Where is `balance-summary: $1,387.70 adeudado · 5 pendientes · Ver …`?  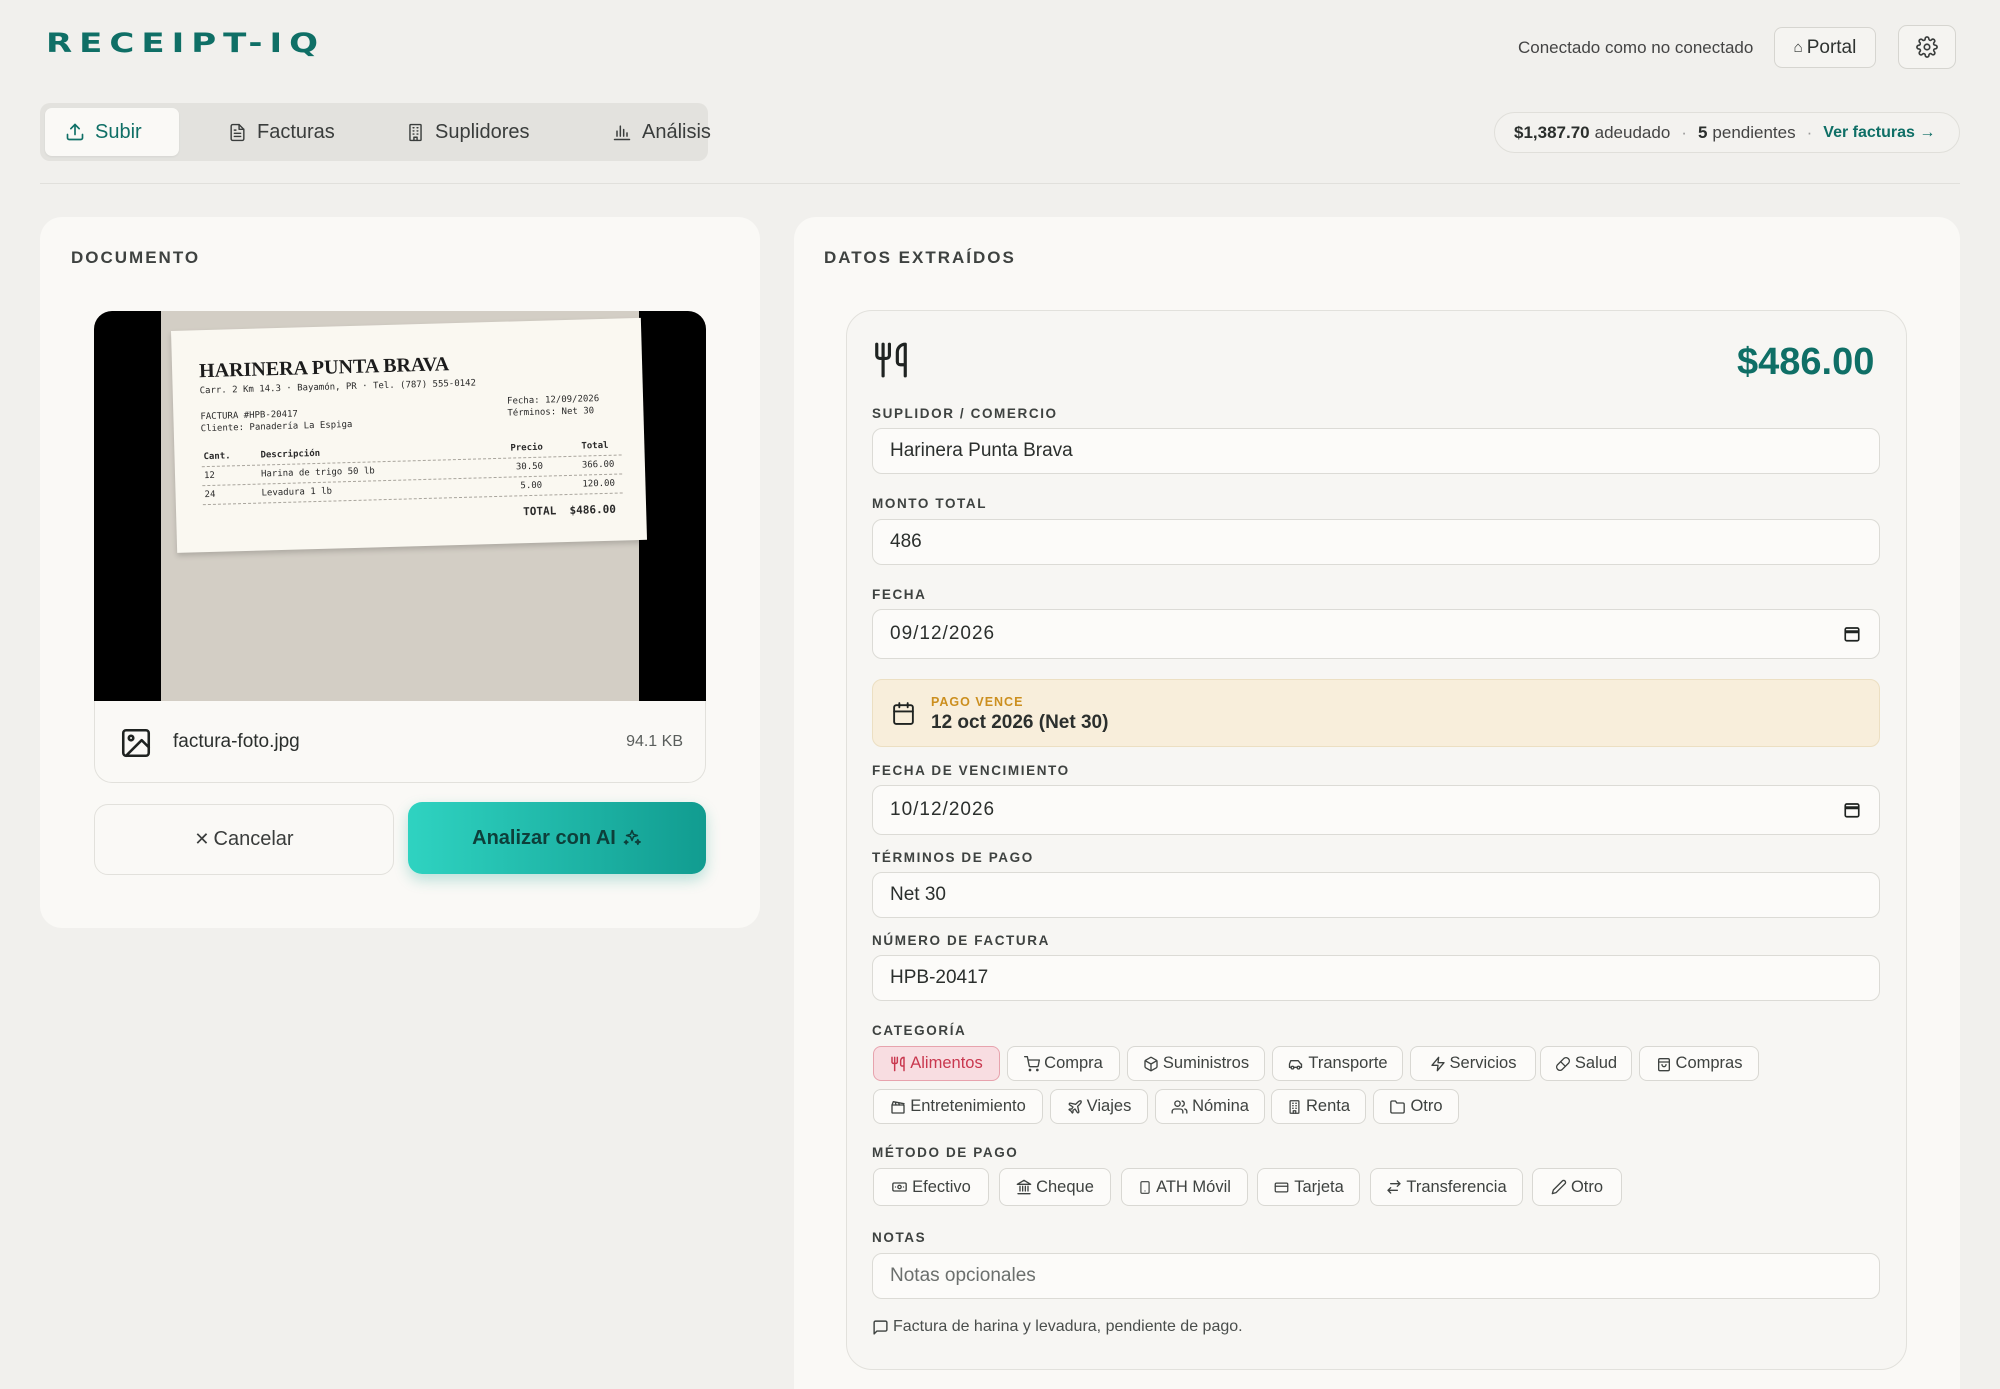 balance-summary: $1,387.70 adeudado · 5 pendientes · Ver … is located at coordinates (1727, 132).